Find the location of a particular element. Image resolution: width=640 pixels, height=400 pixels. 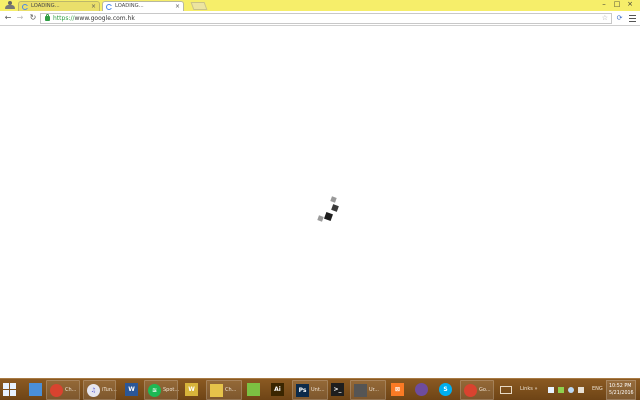

network-icon is located at coordinates (35, 389).